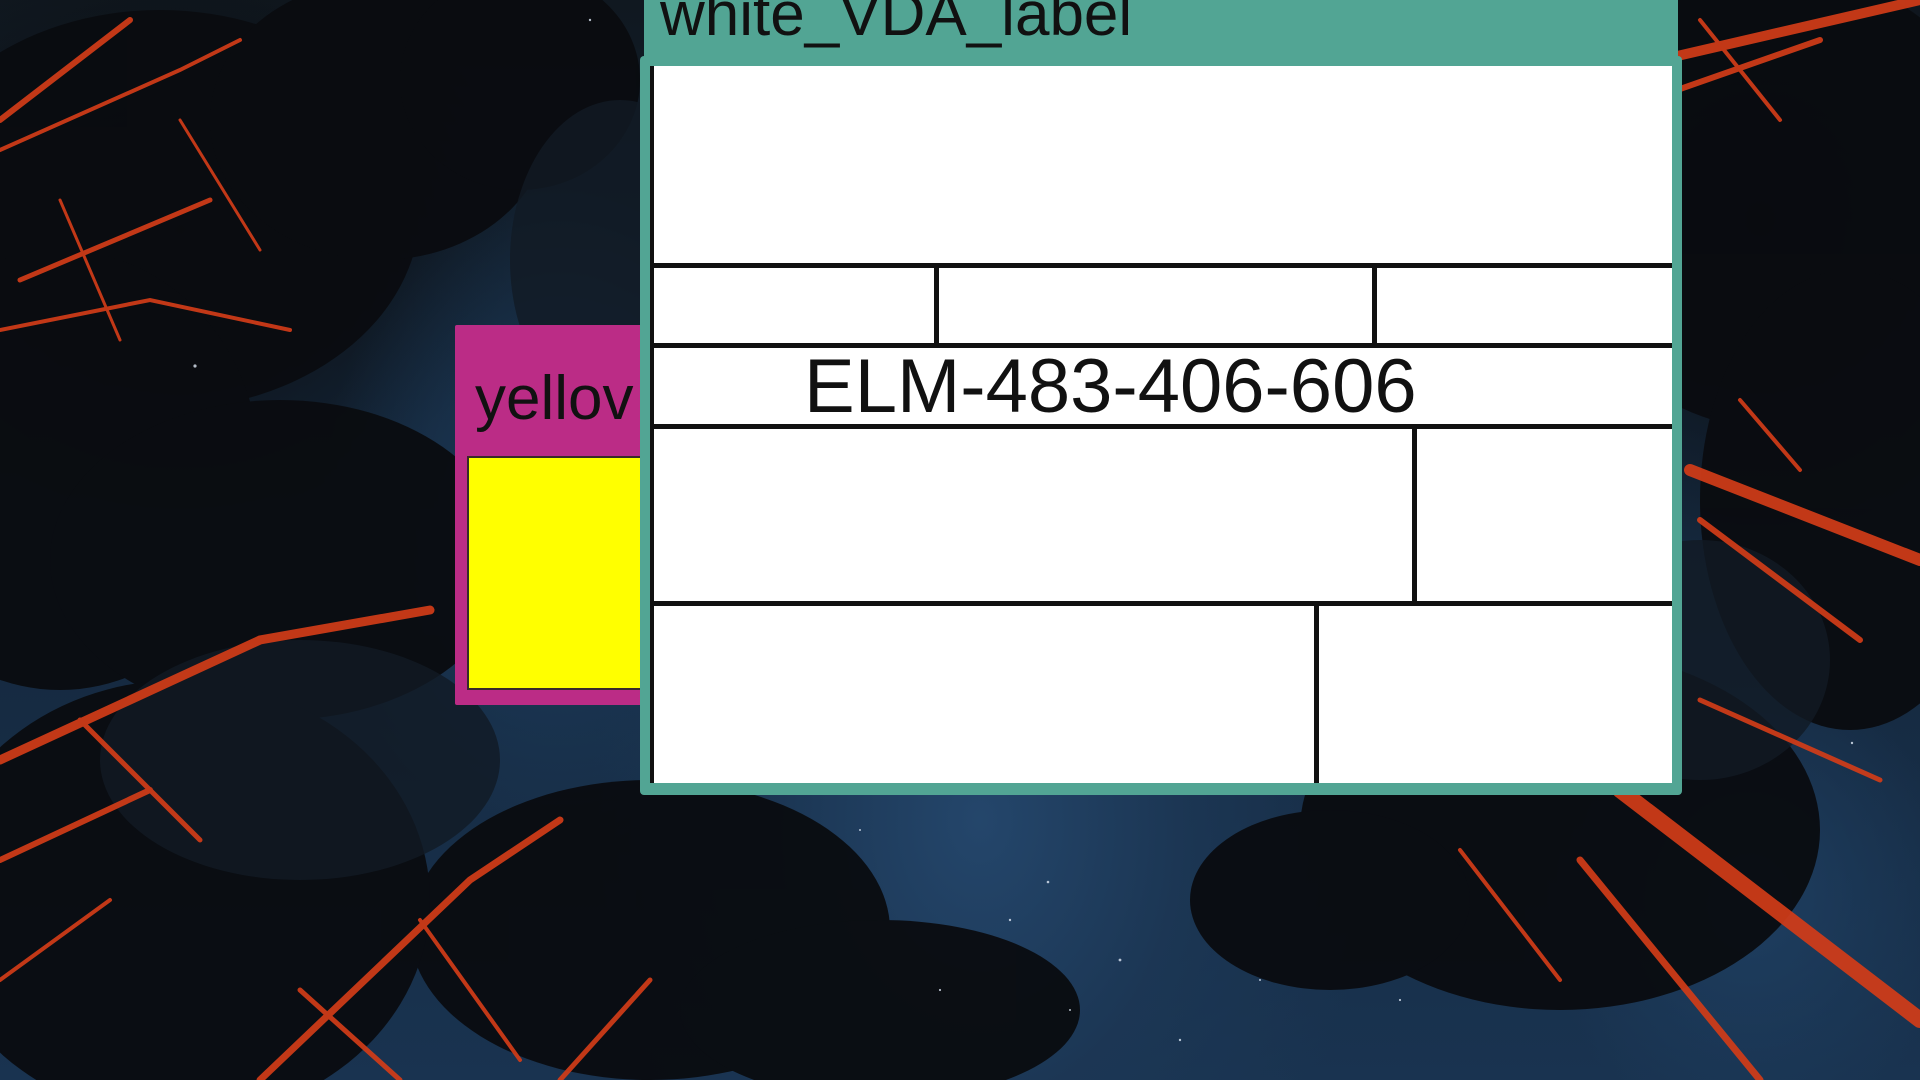 The image size is (1920, 1080). I want to click on yellow-window-title: yellov, so click(554, 399).